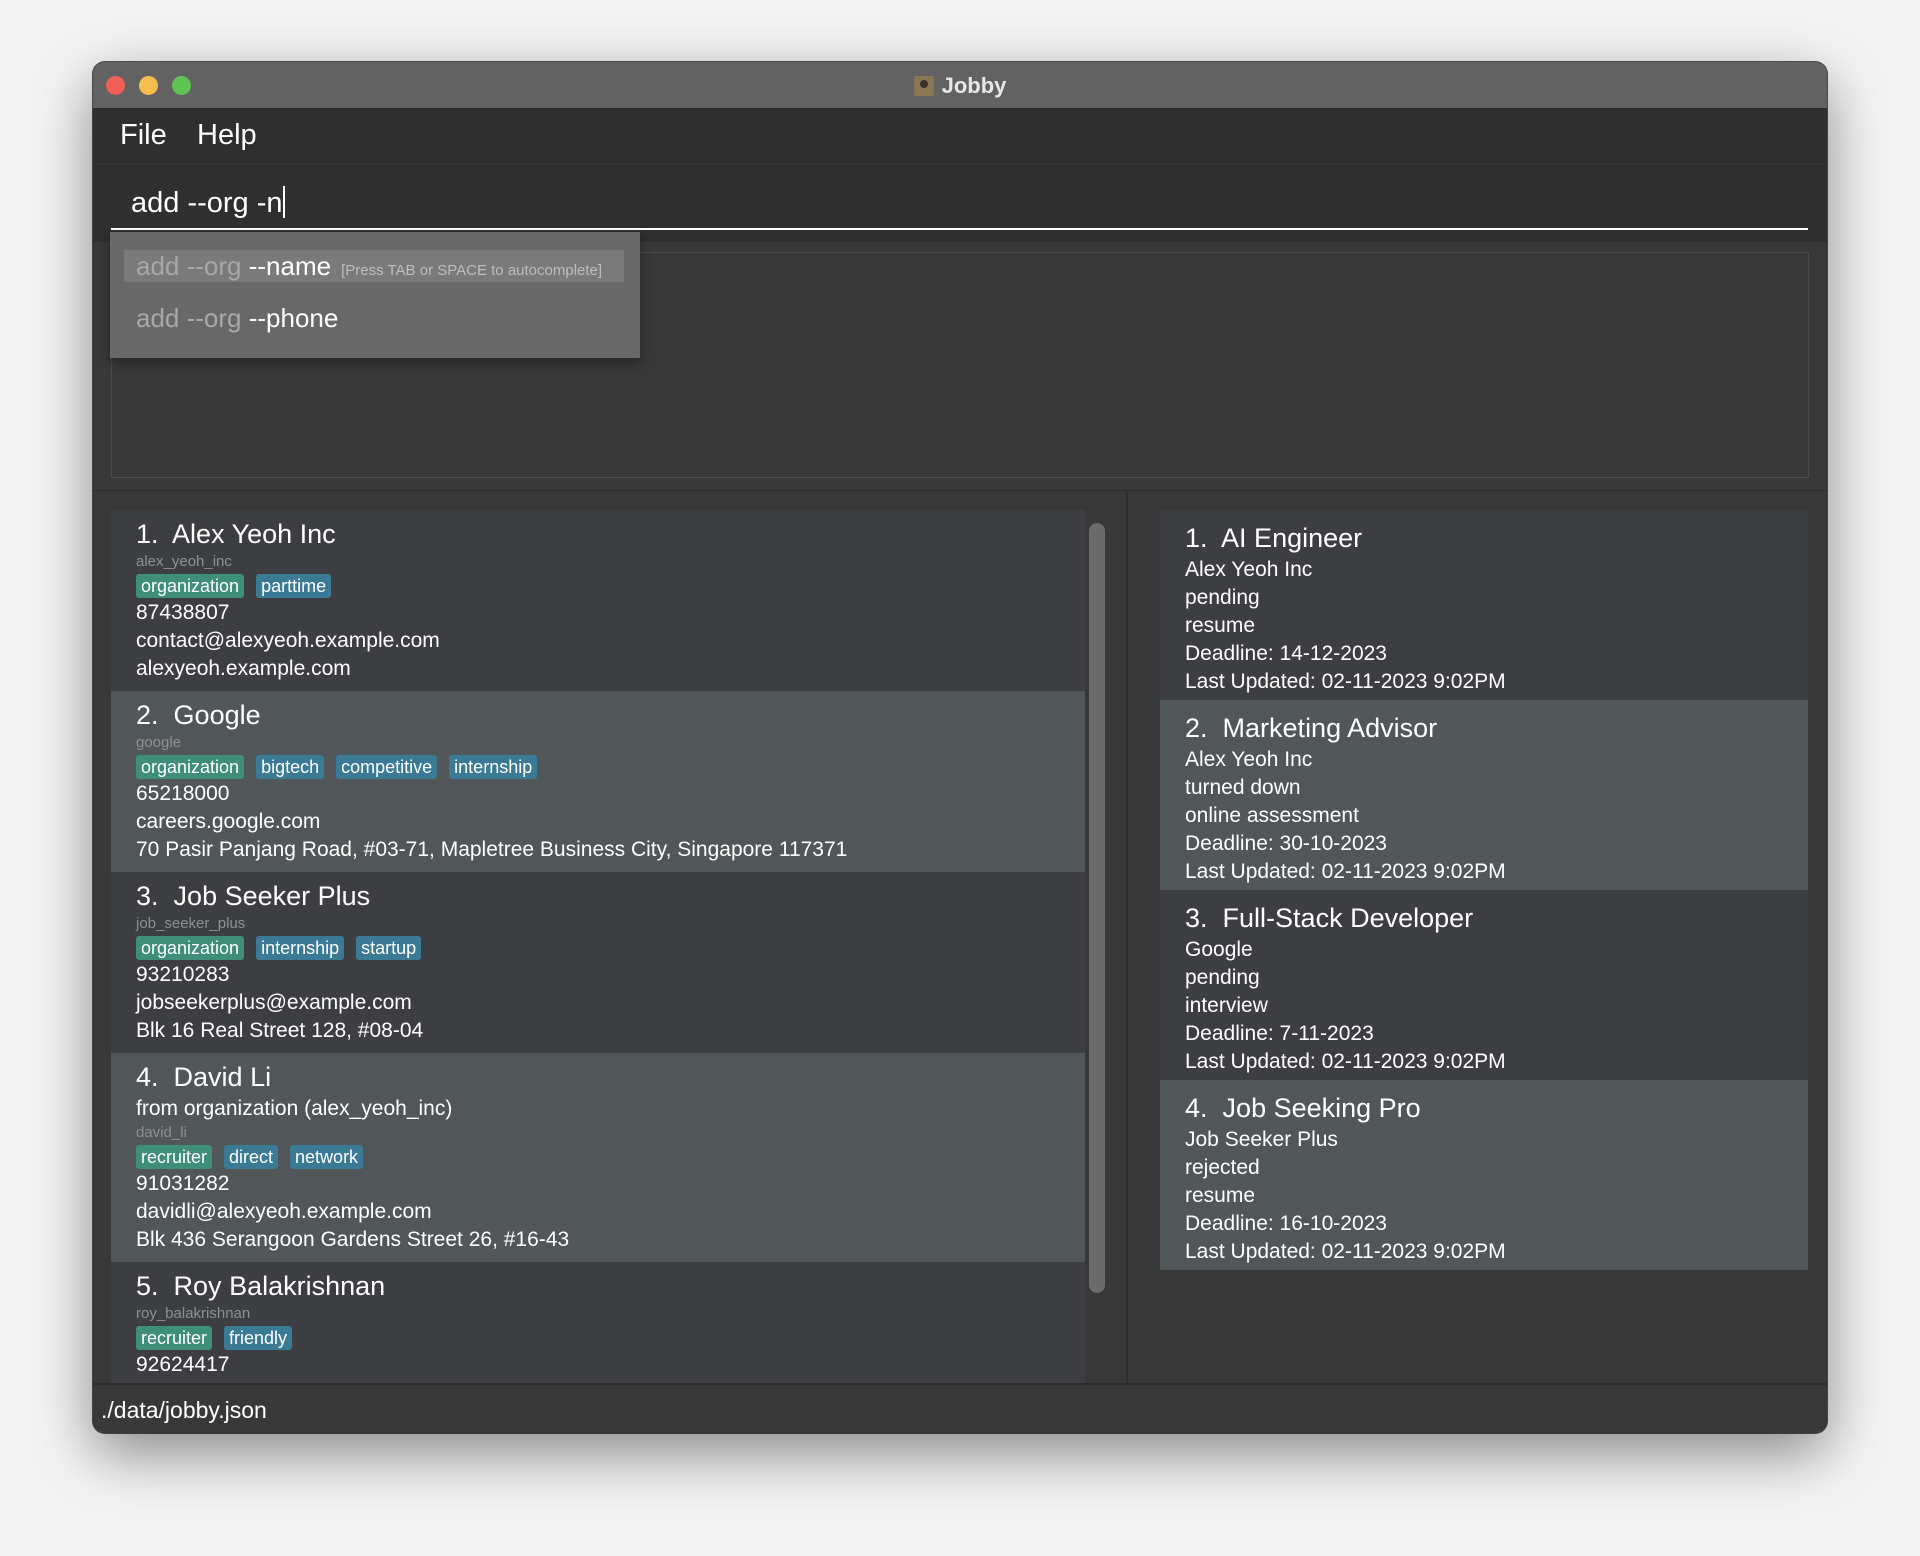  I want to click on contact-id: google, so click(159, 742).